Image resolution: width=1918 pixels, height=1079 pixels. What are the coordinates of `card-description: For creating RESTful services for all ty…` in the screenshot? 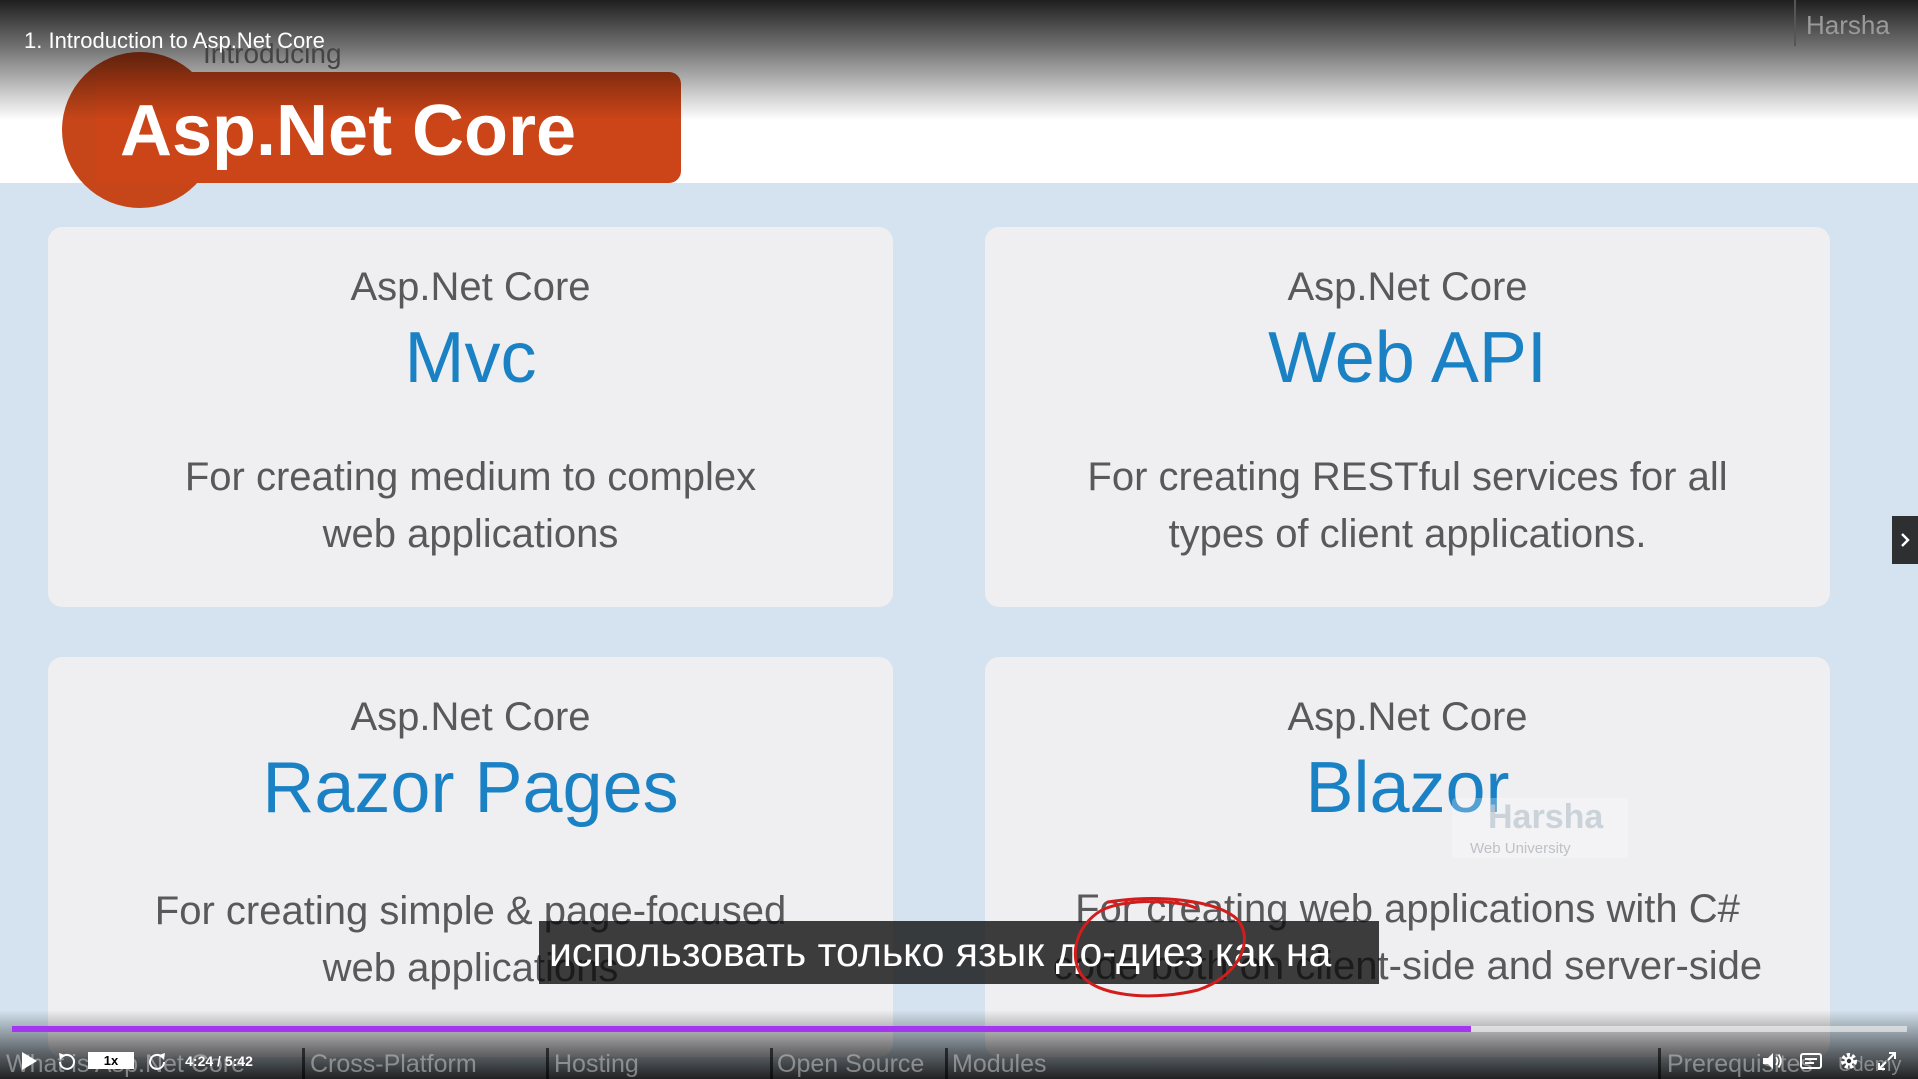 It's located at (1407, 506).